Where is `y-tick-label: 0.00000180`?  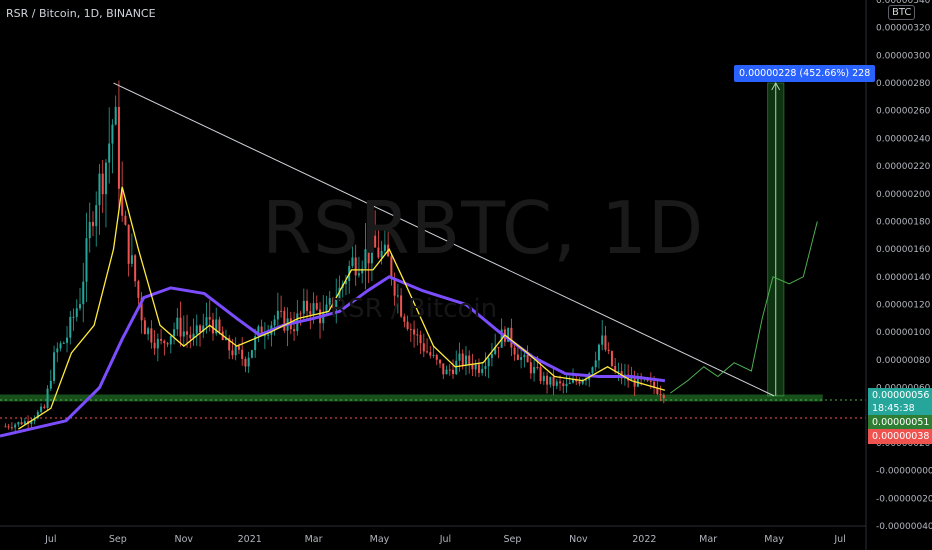
y-tick-label: 0.00000180 is located at coordinates (903, 222).